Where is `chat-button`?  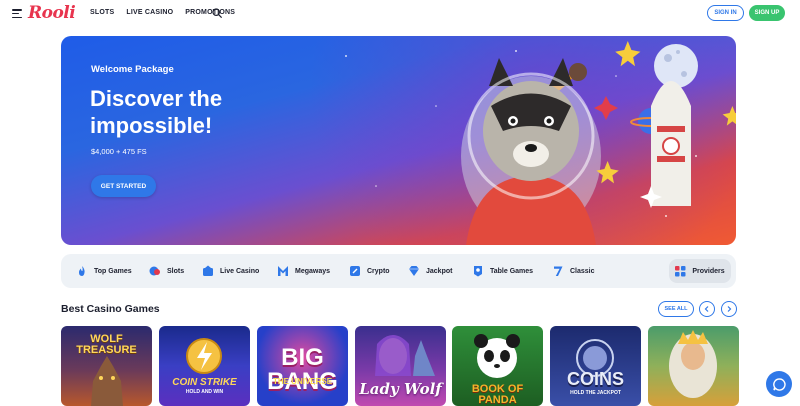
chat-button is located at coordinates (779, 384).